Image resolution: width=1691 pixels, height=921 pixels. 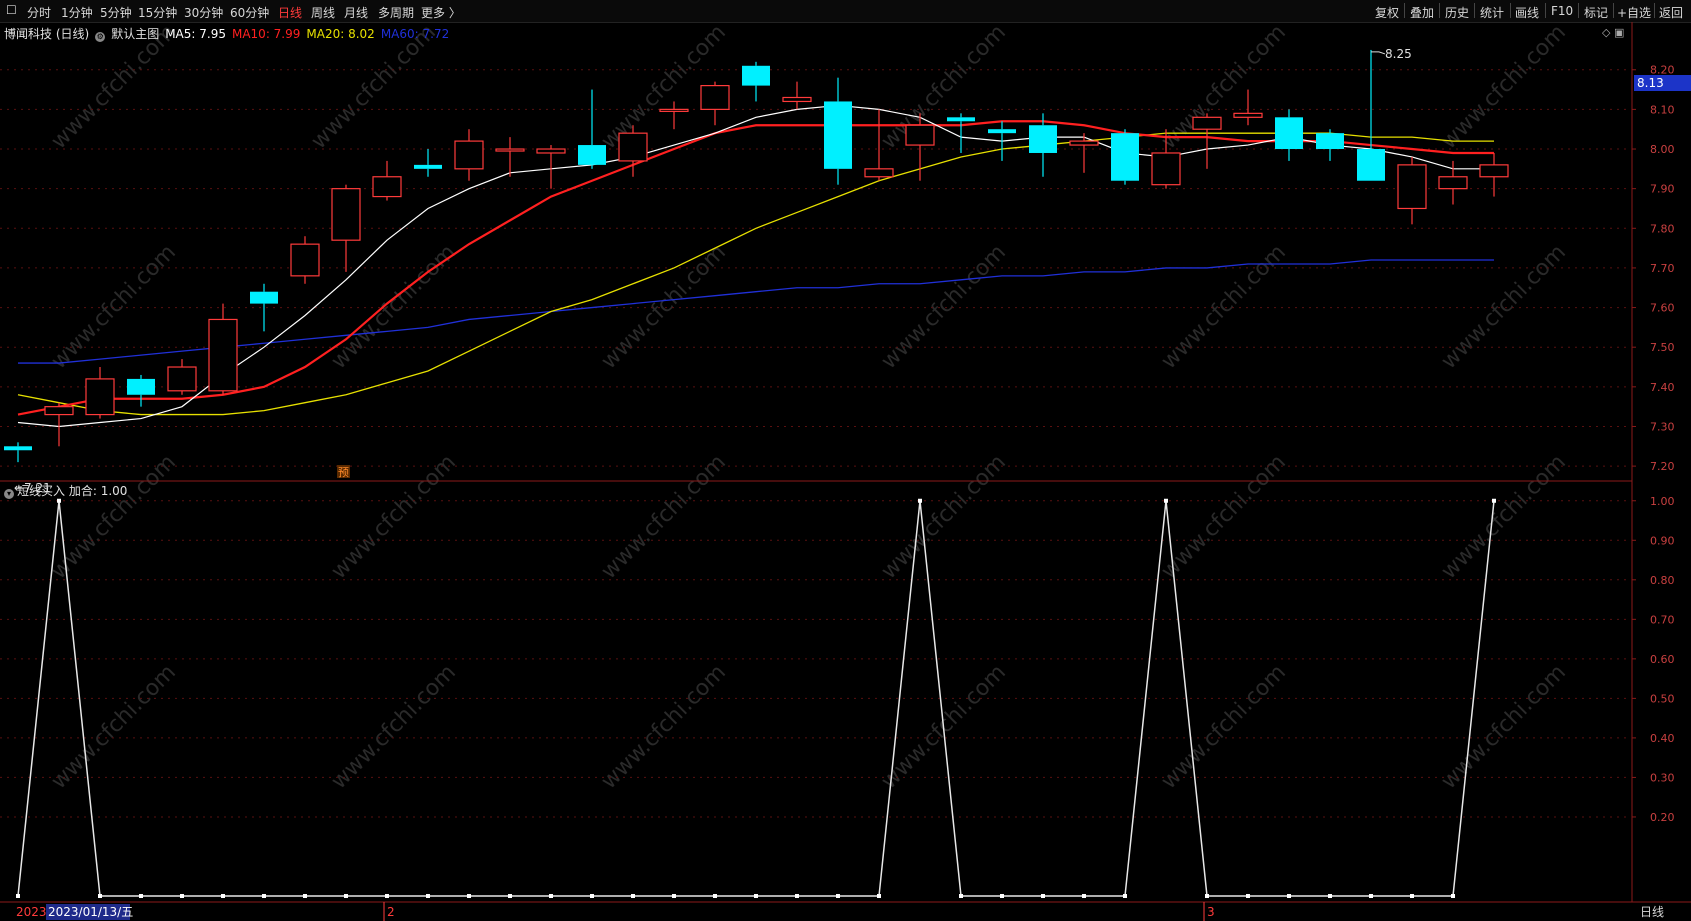 What do you see at coordinates (1662, 466) in the screenshot?
I see `price-tick-label: 7.20` at bounding box center [1662, 466].